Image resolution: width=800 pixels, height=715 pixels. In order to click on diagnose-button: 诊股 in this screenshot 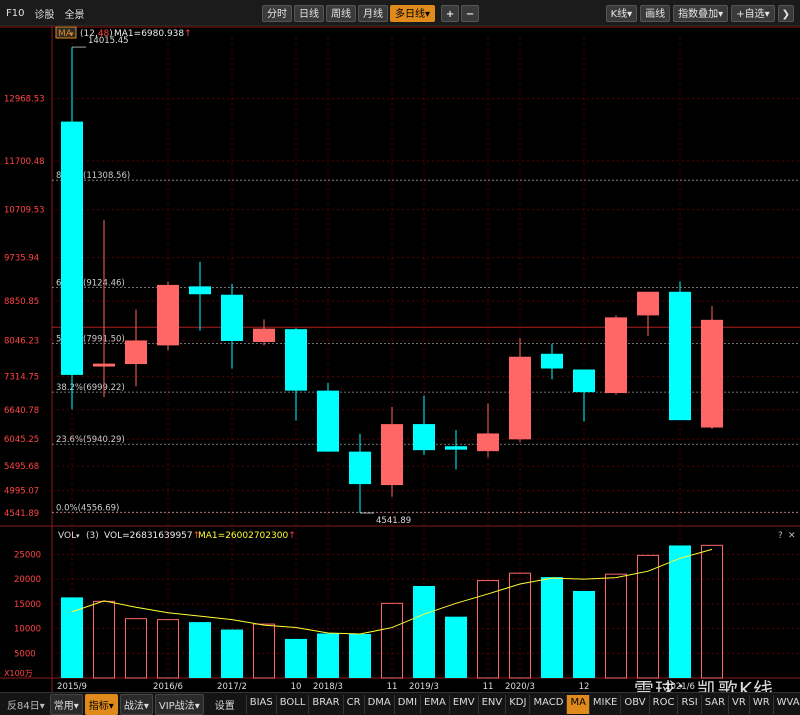, I will do `click(44, 13)`.